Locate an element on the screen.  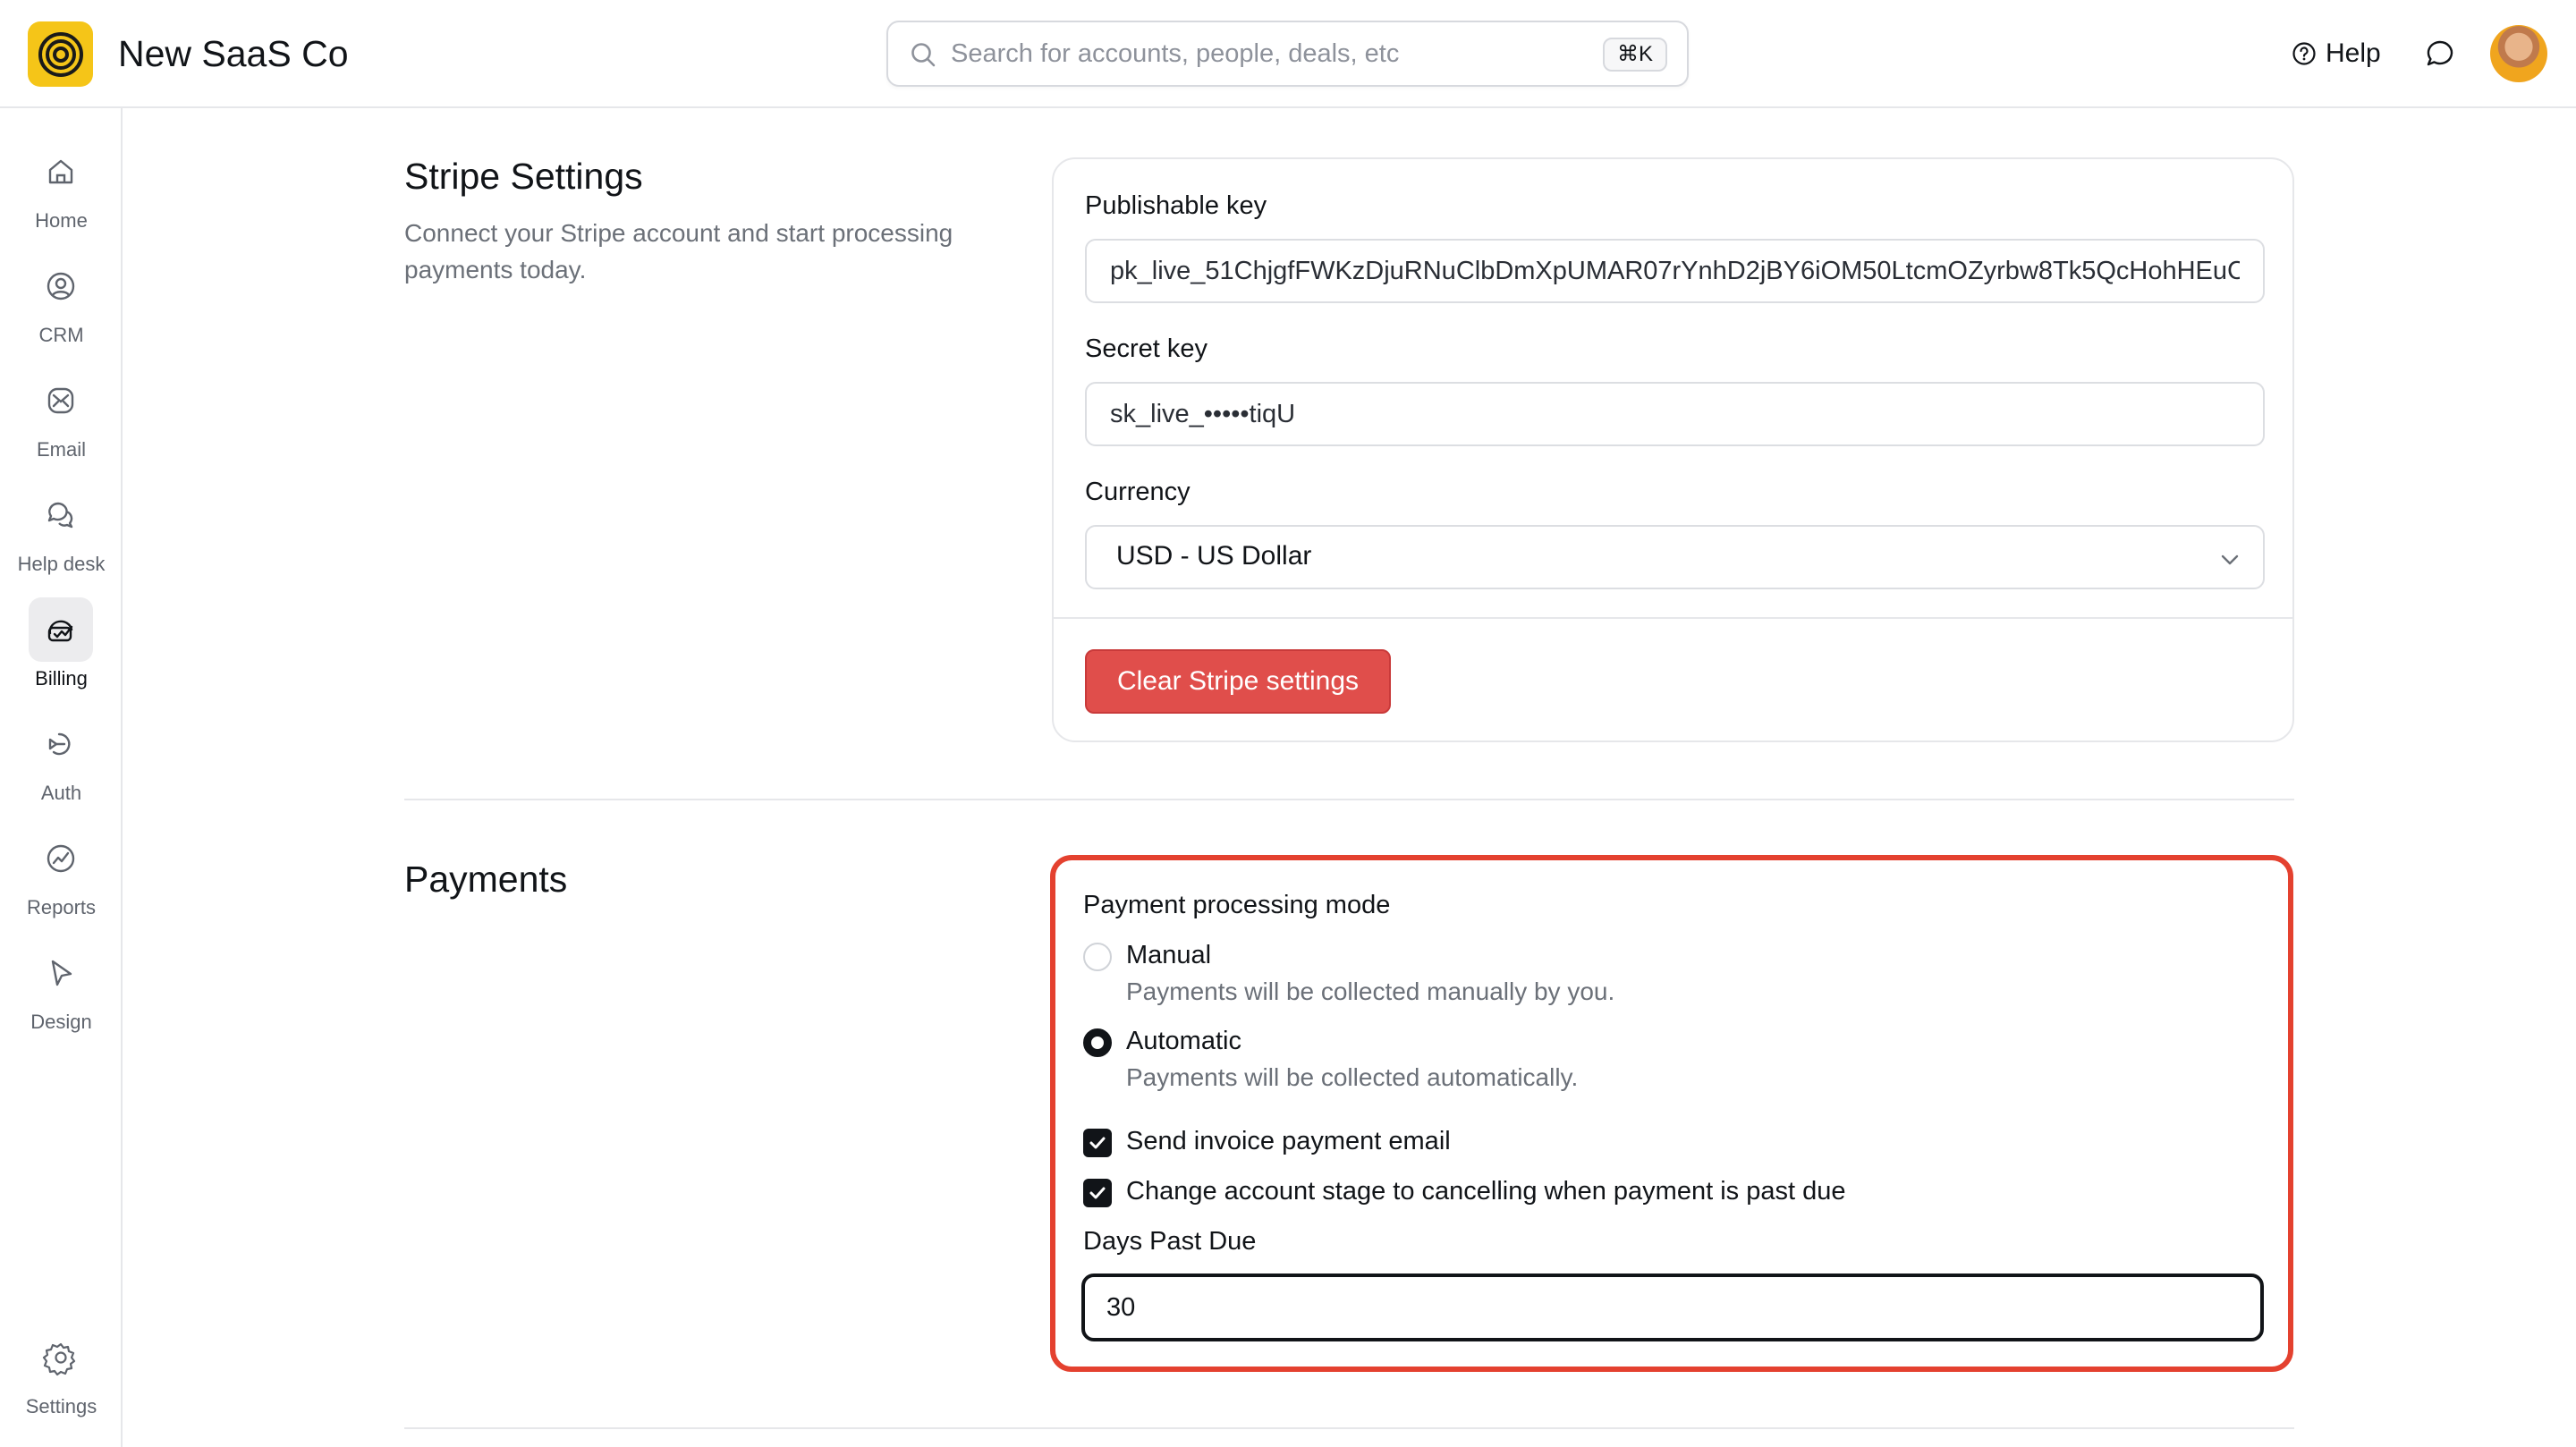
top-bar: New SaaS Co ⌘K Help is located at coordinates (1288, 54).